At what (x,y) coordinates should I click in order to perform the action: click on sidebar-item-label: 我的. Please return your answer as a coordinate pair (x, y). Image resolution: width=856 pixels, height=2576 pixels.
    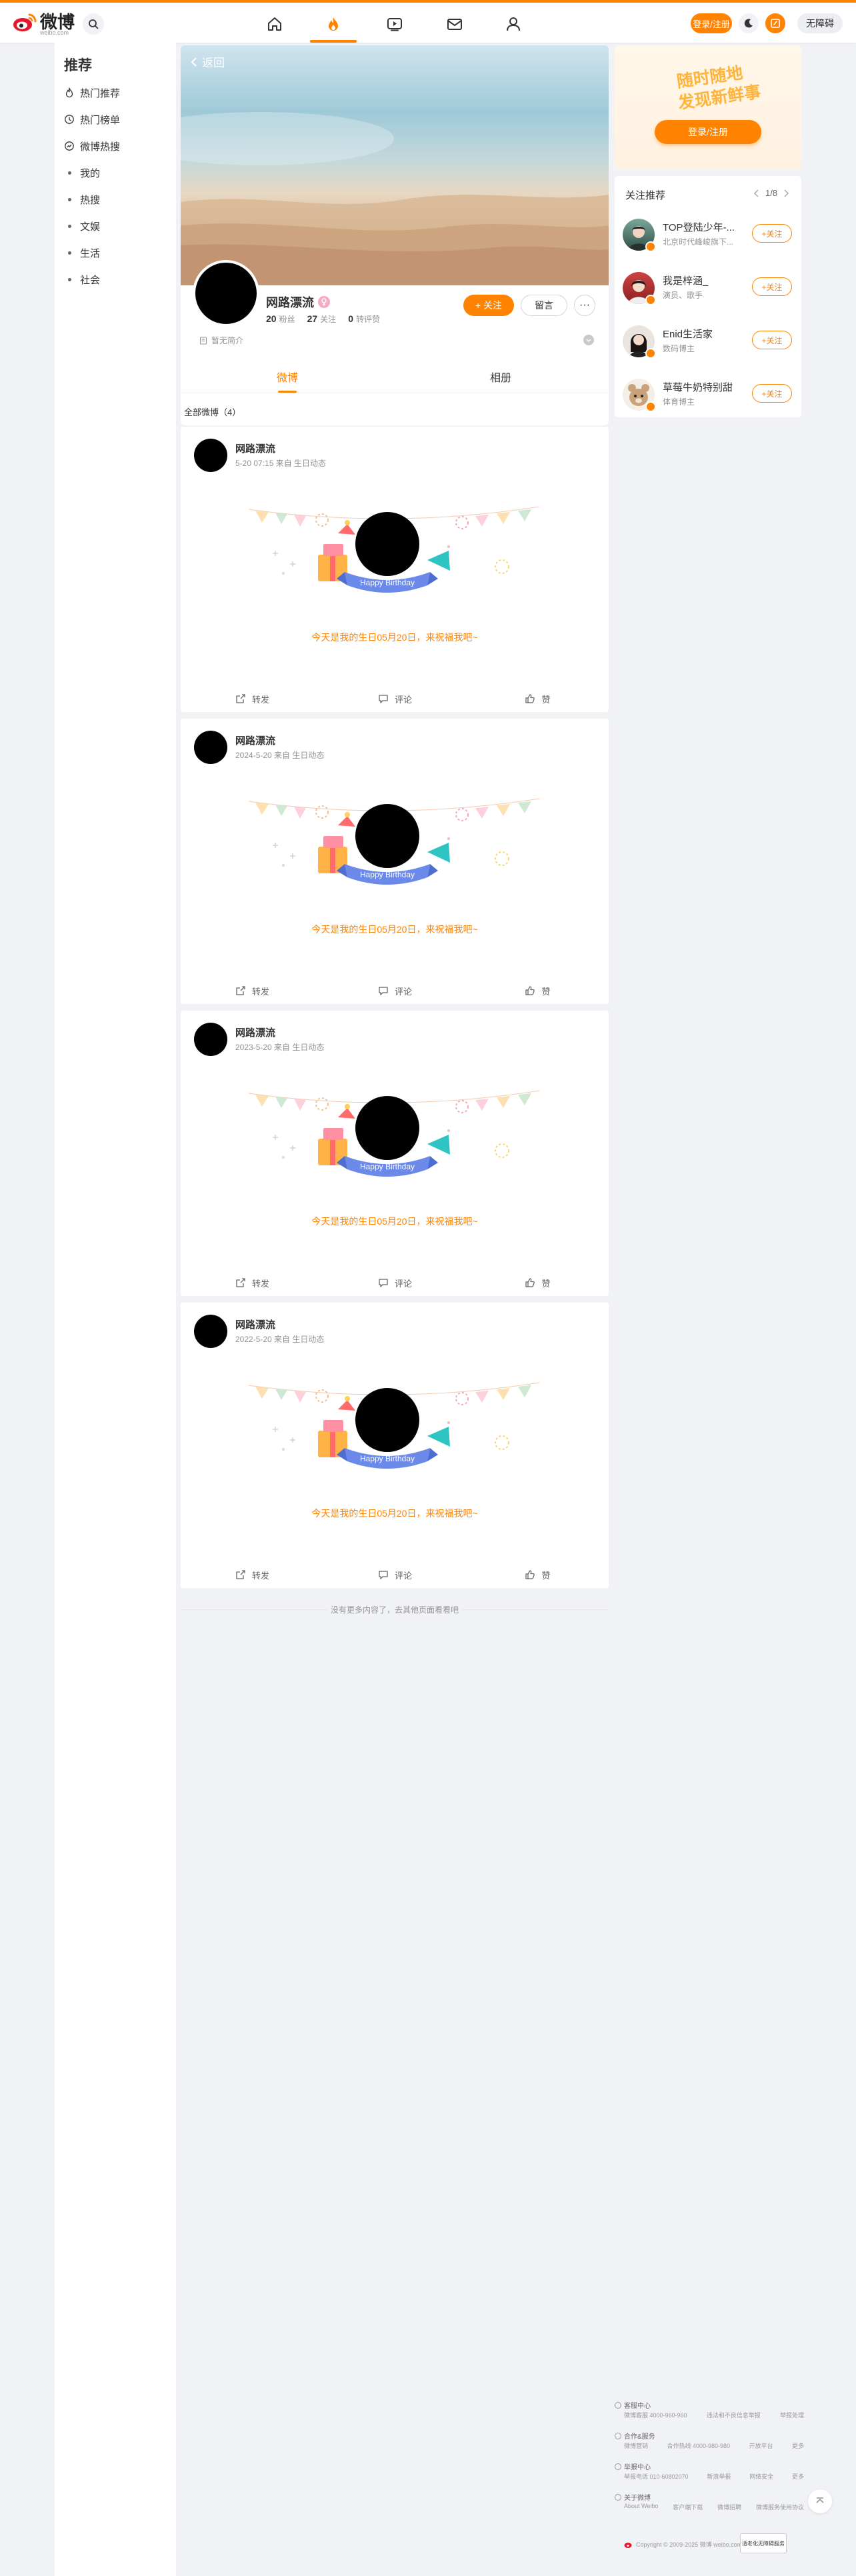
    Looking at the image, I should click on (90, 173).